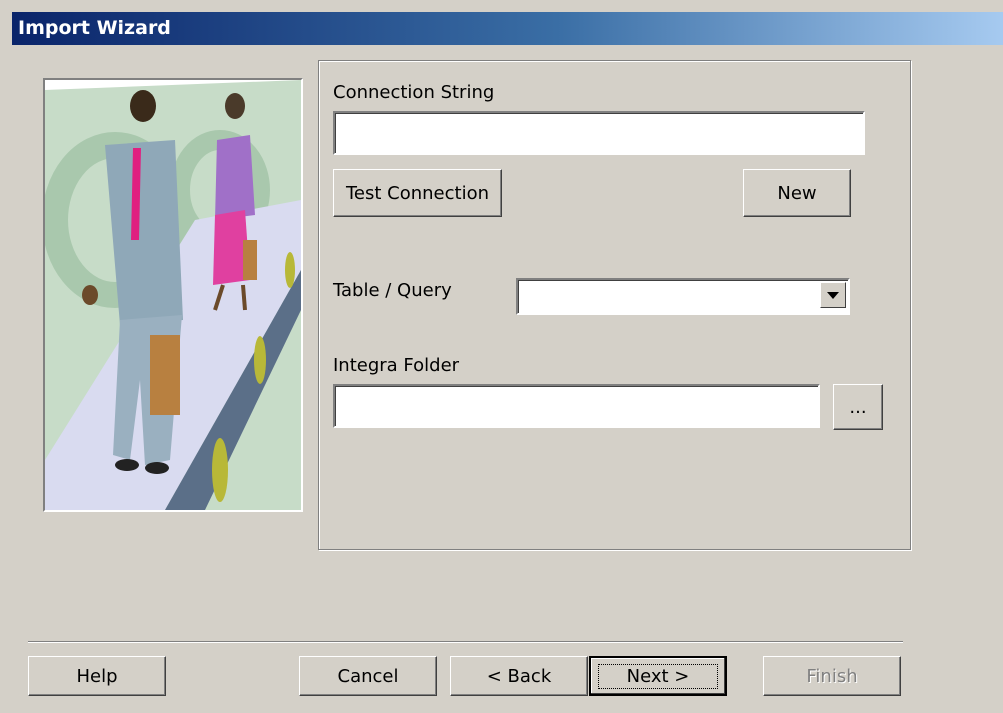 Image resolution: width=1003 pixels, height=713 pixels. I want to click on back-button: < Back, so click(519, 676).